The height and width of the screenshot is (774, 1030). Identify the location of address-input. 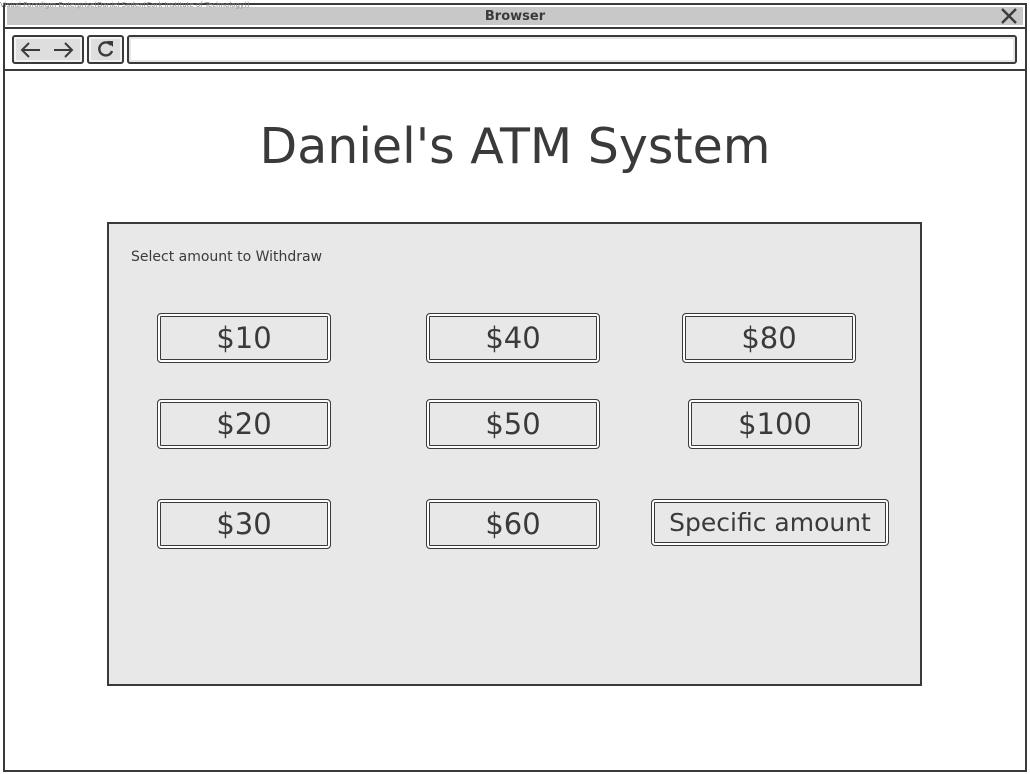
(572, 50).